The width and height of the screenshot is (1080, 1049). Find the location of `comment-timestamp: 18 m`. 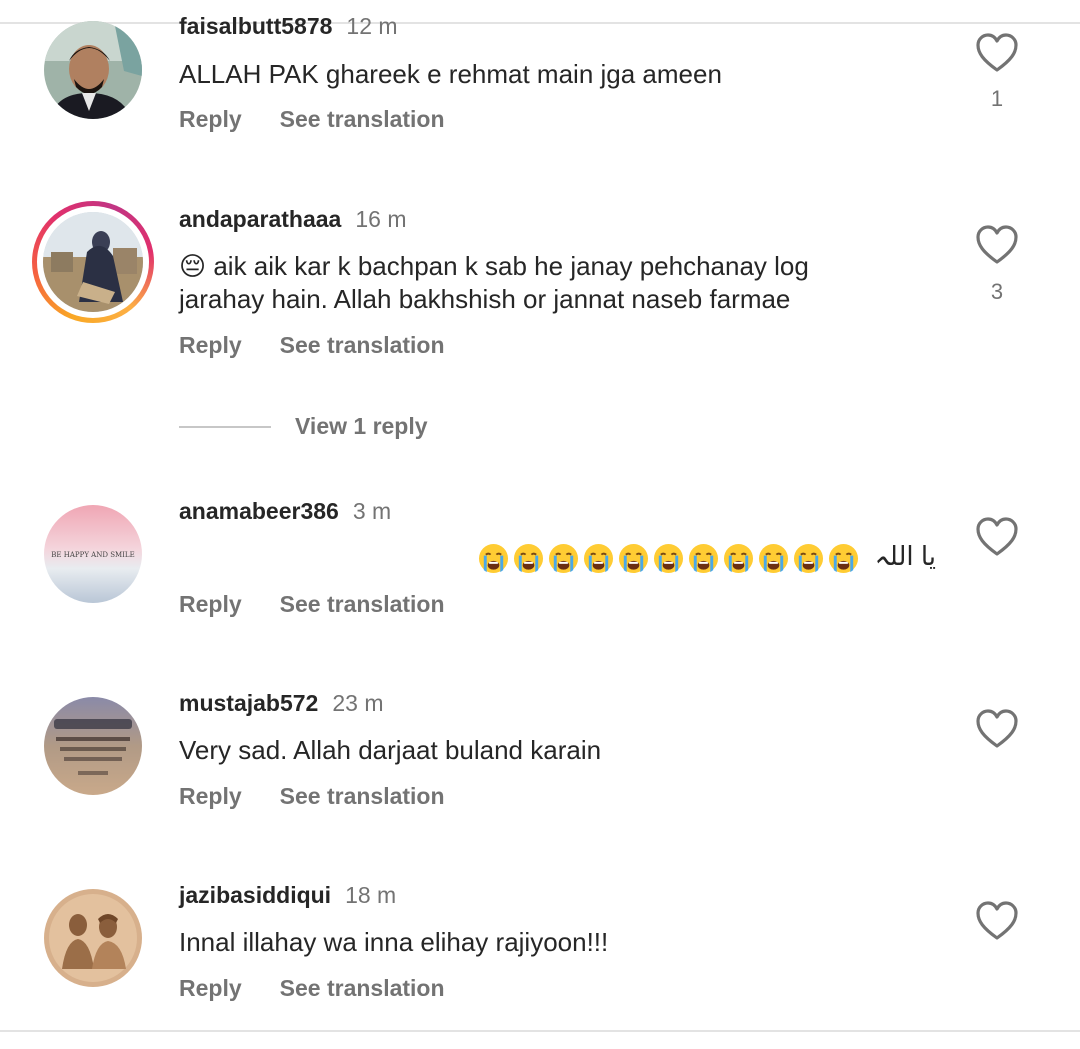

comment-timestamp: 18 m is located at coordinates (371, 895).